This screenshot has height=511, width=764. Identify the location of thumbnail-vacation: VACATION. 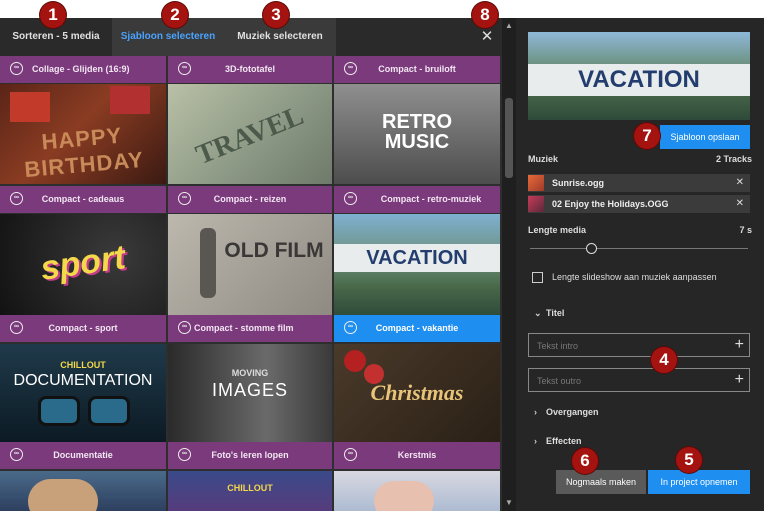
(417, 265).